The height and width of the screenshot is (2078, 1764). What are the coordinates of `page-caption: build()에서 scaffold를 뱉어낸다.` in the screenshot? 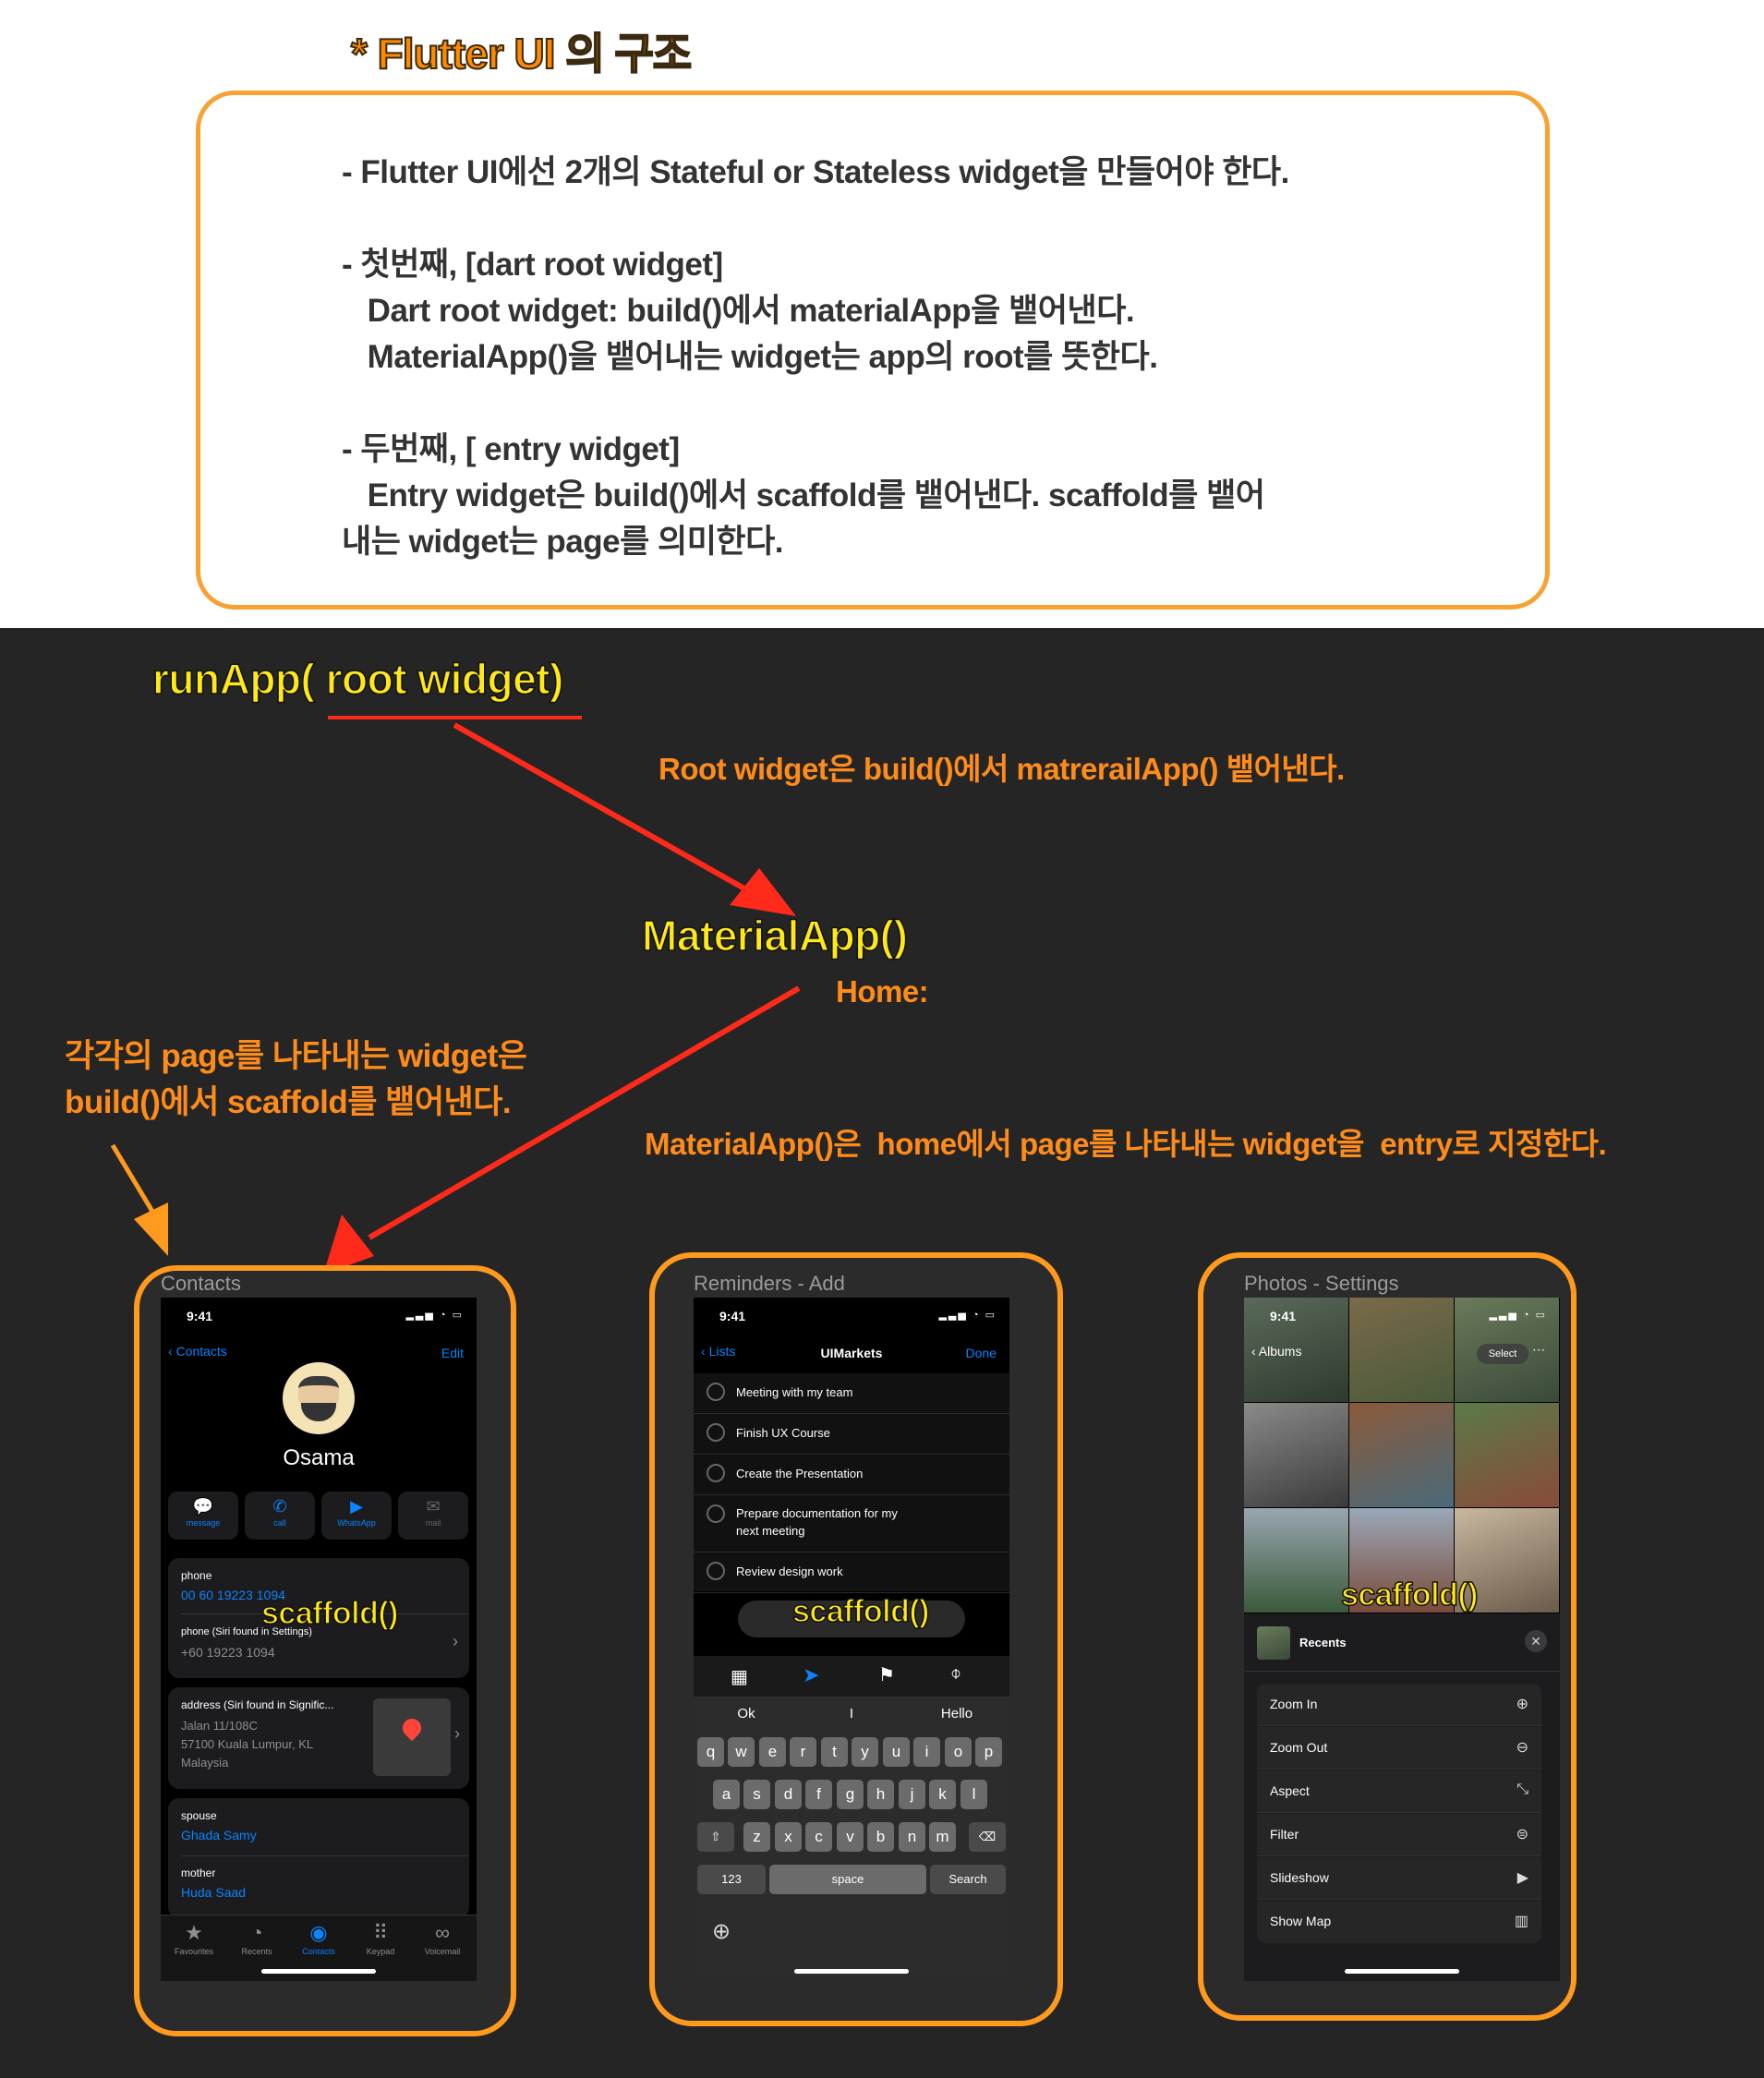 It's located at (289, 1102).